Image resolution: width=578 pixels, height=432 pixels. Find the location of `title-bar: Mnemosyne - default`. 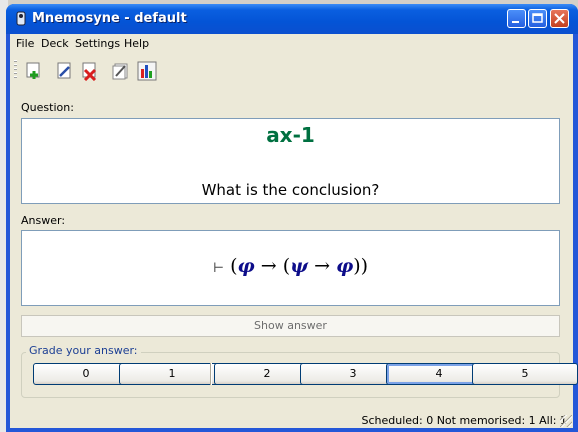

title-bar: Mnemosyne - default is located at coordinates (292, 19).